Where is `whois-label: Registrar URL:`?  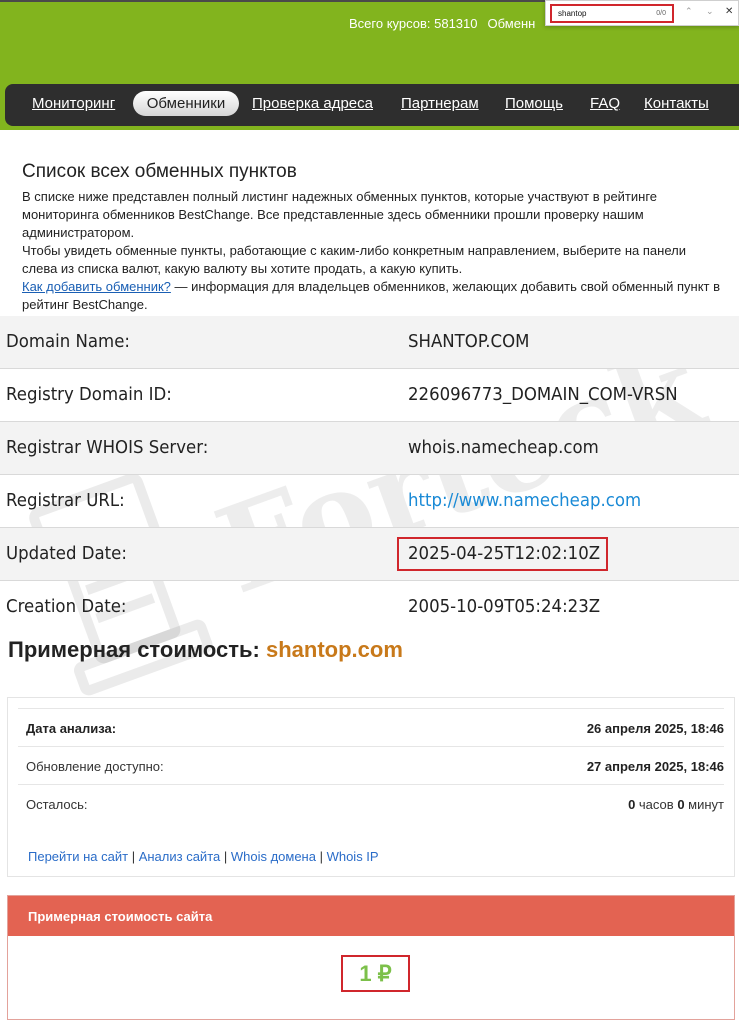 whois-label: Registrar URL: is located at coordinates (65, 500).